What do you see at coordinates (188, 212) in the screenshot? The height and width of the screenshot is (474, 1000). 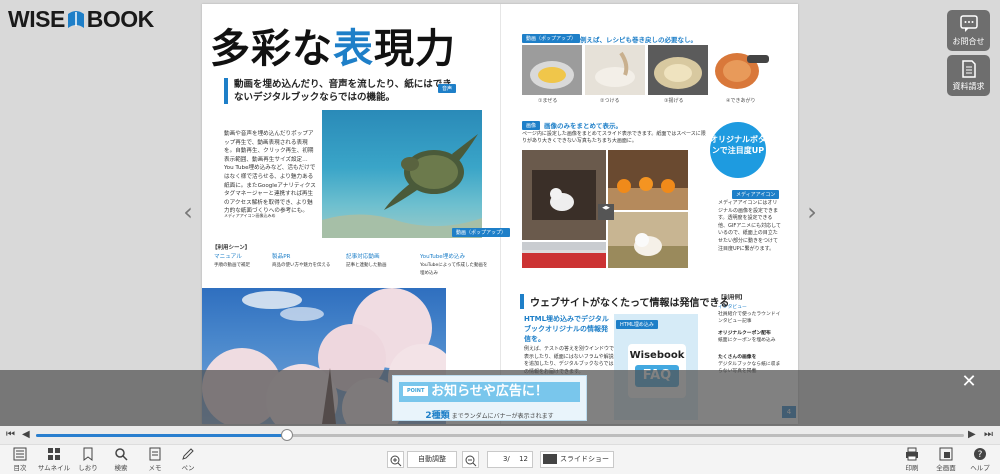 I see `prev-page-arrow: ‹` at bounding box center [188, 212].